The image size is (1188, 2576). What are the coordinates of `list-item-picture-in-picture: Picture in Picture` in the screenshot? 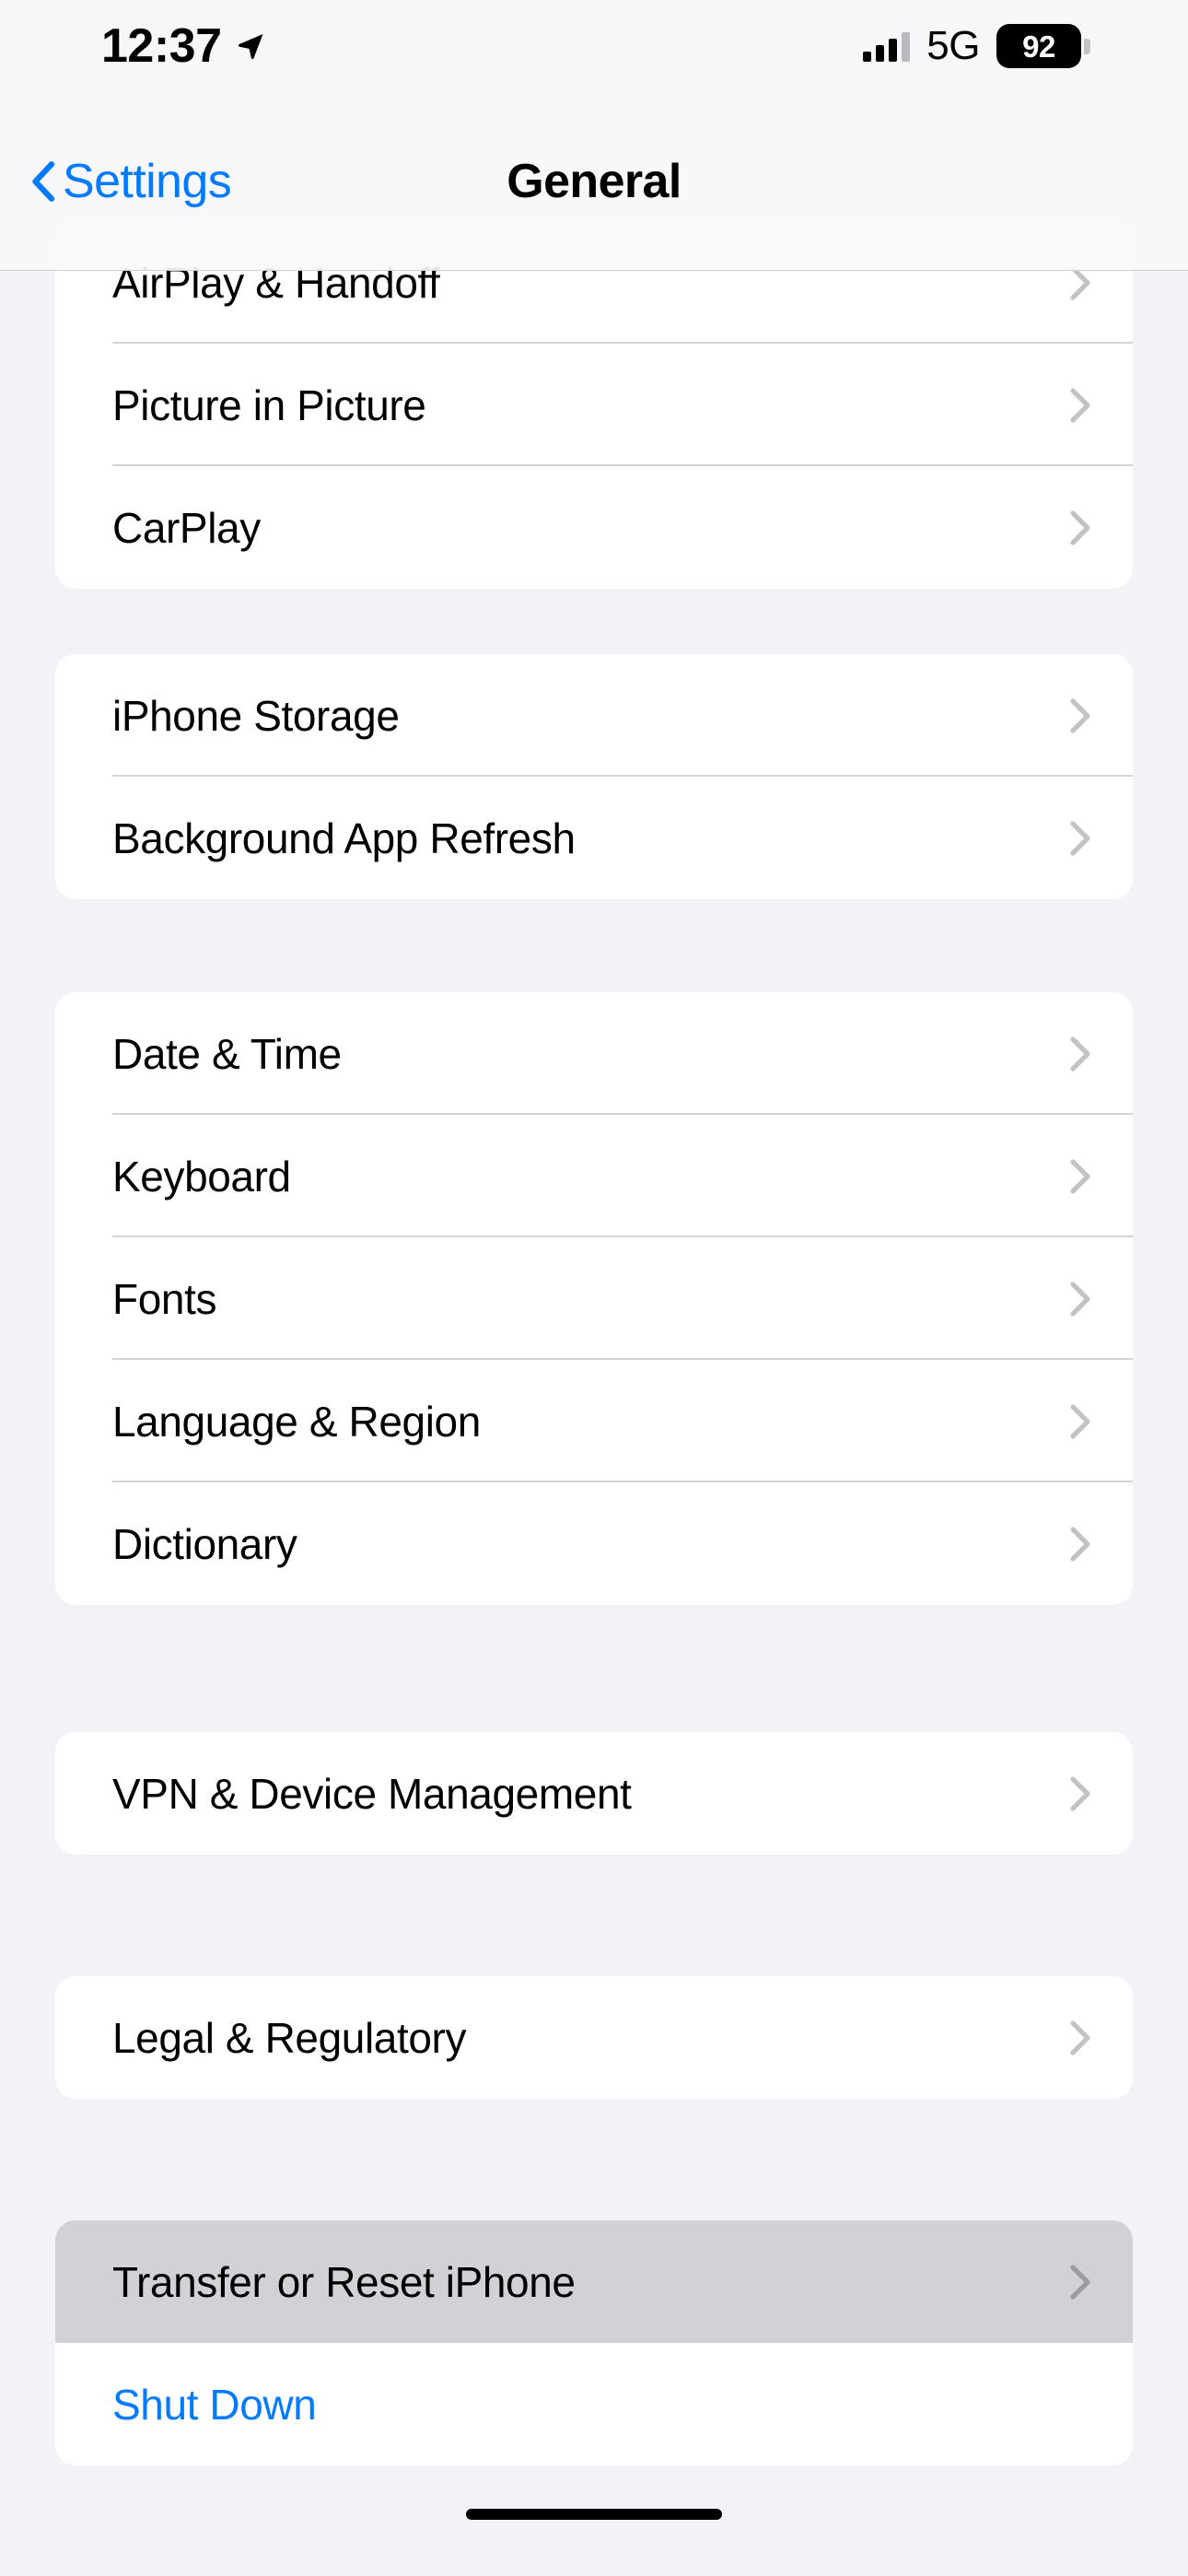 It's located at (594, 405).